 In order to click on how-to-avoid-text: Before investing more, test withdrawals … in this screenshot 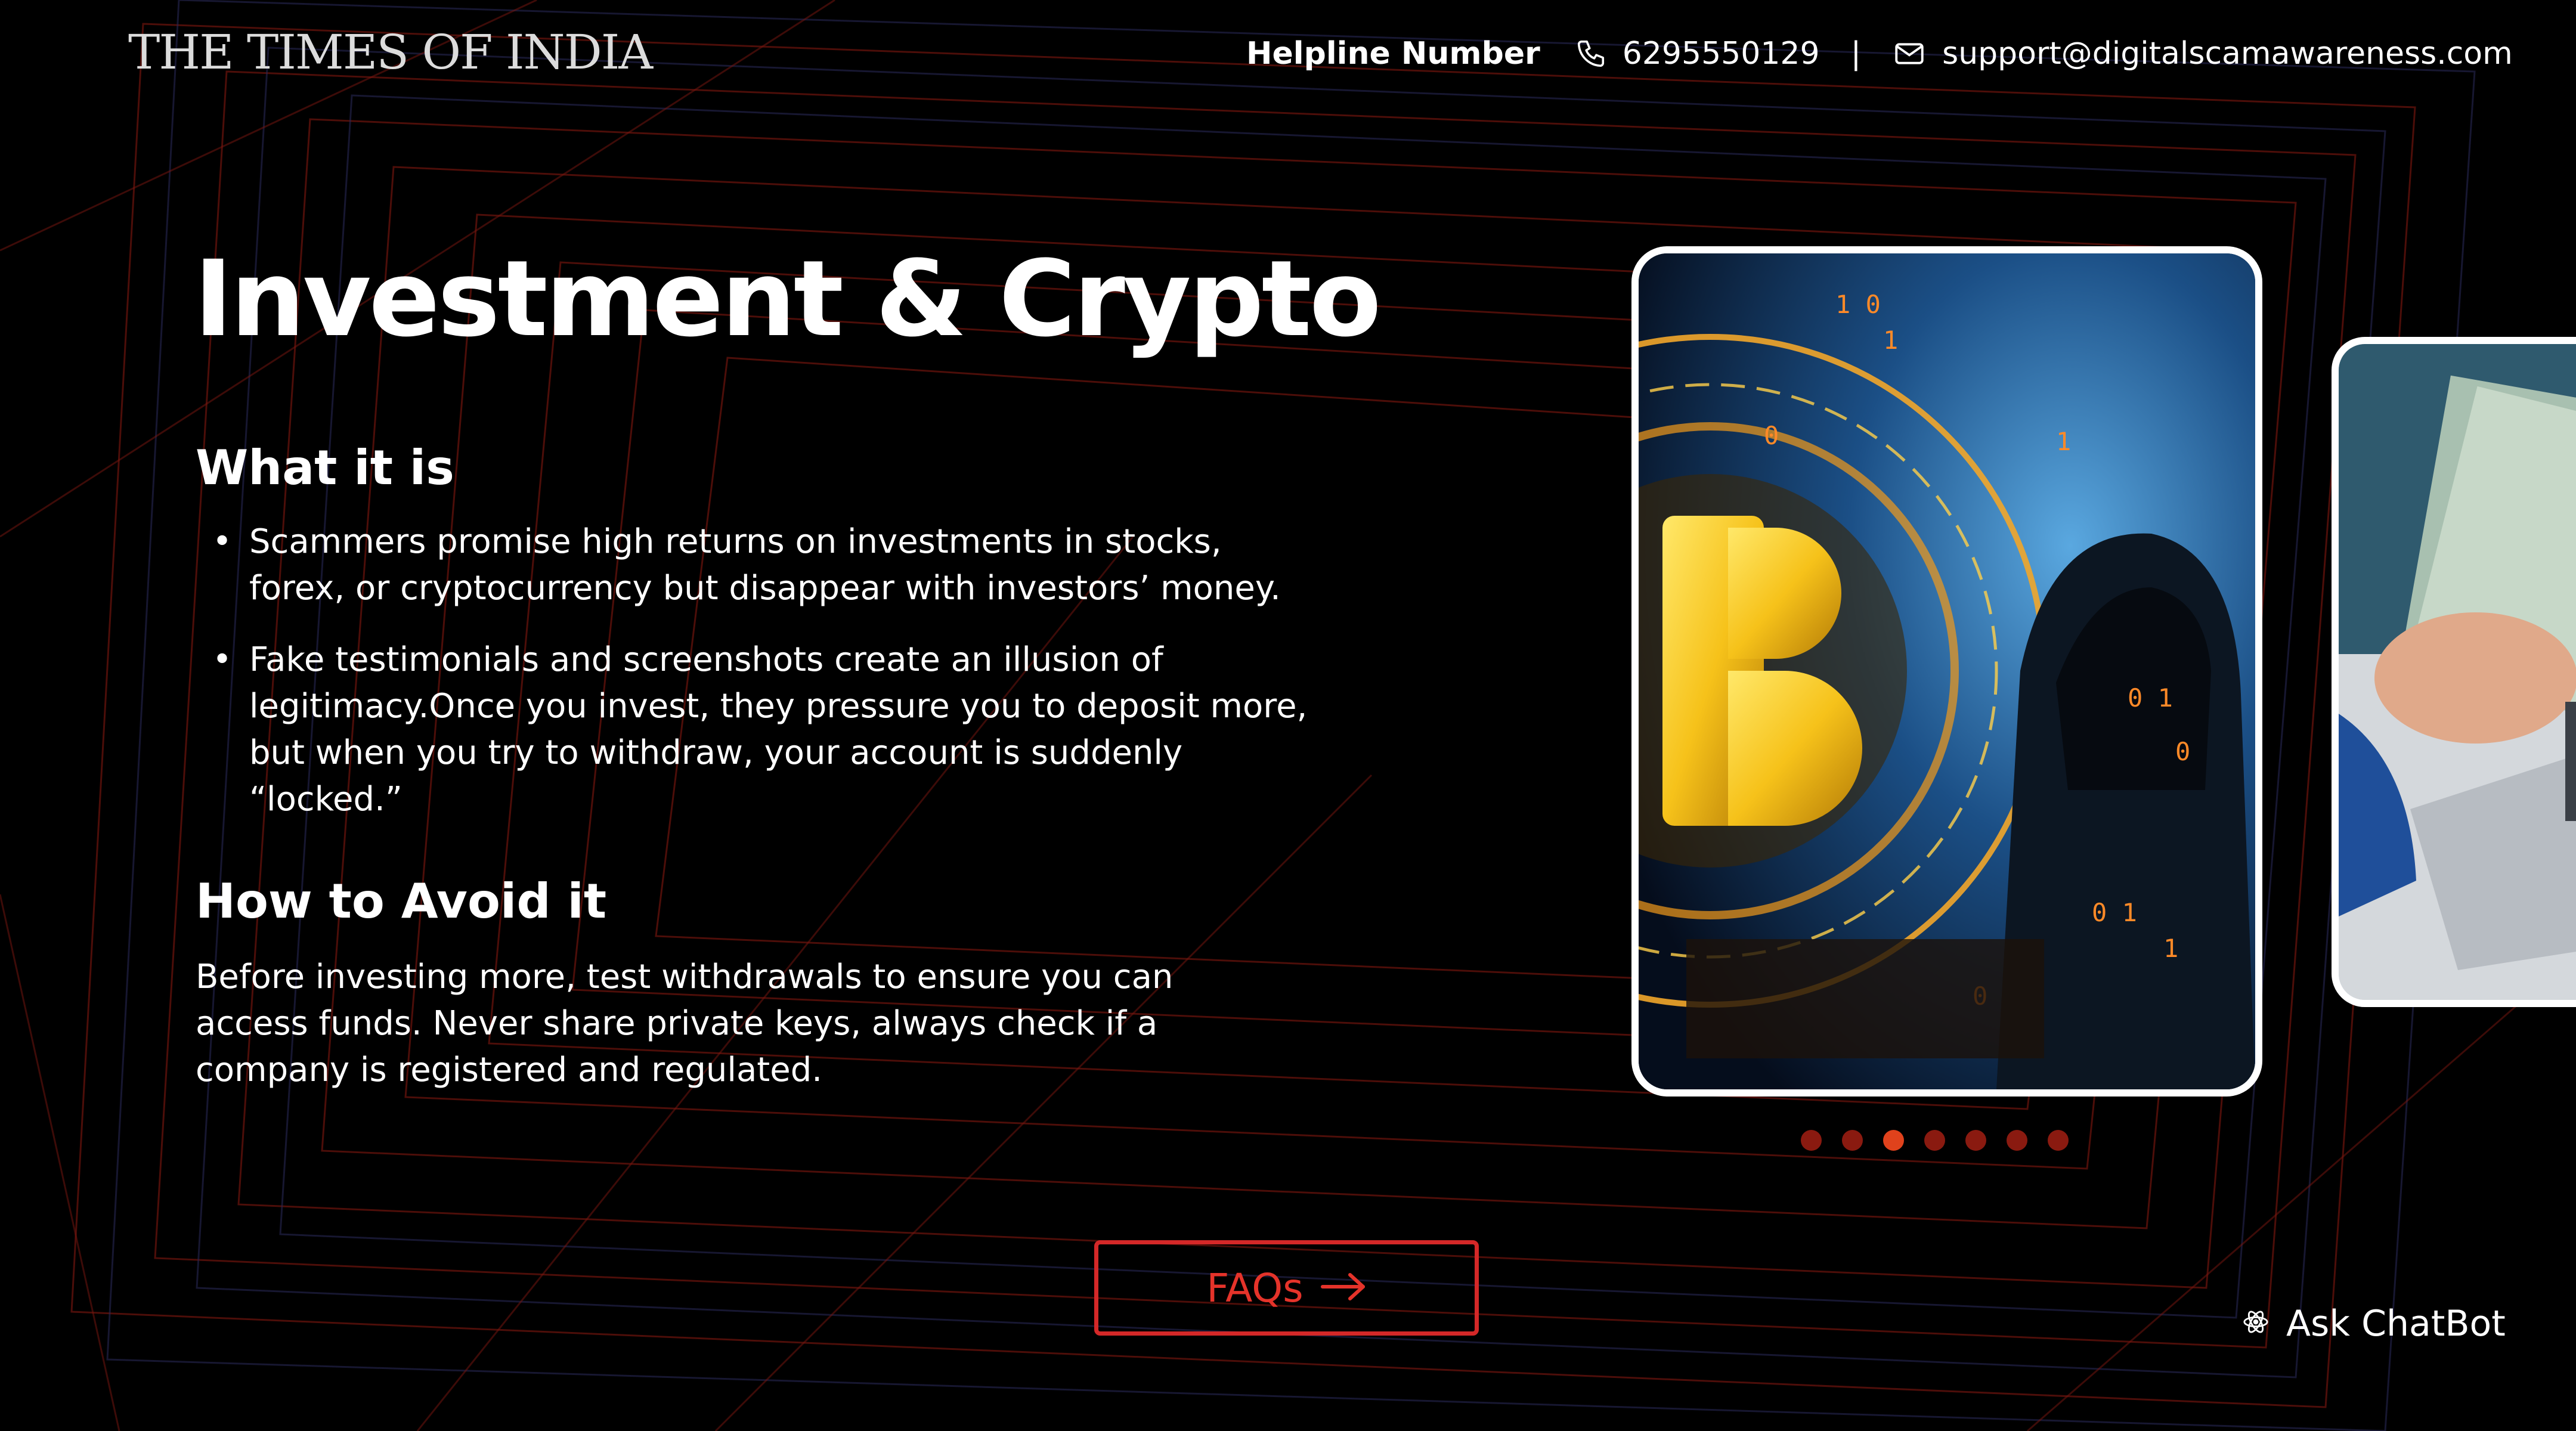, I will do `click(685, 1023)`.